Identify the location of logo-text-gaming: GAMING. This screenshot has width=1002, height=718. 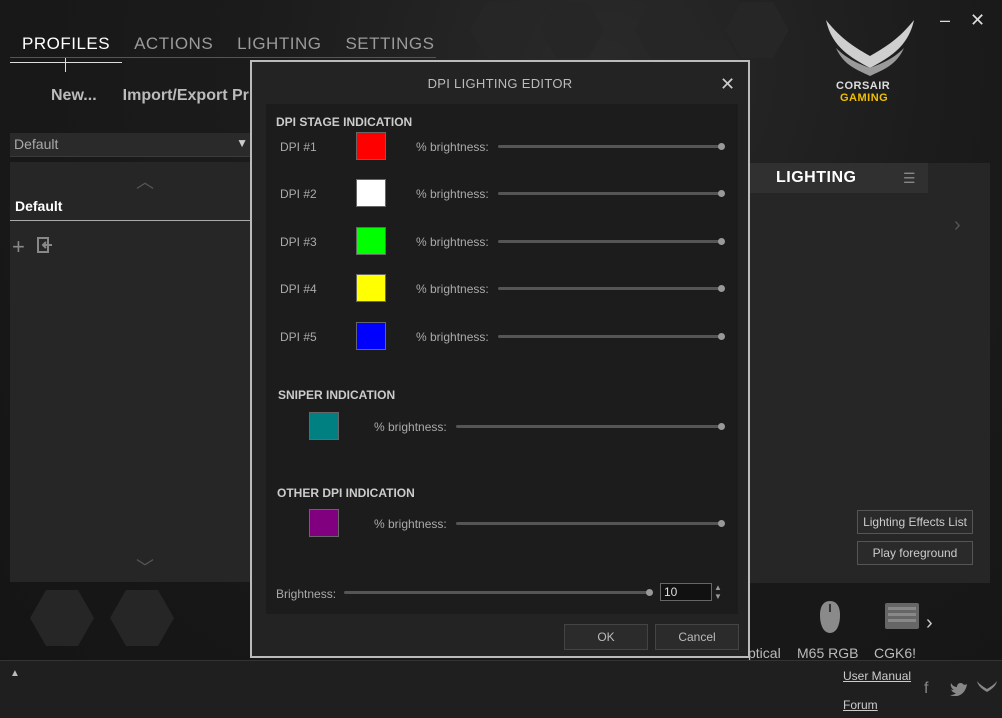
(864, 98).